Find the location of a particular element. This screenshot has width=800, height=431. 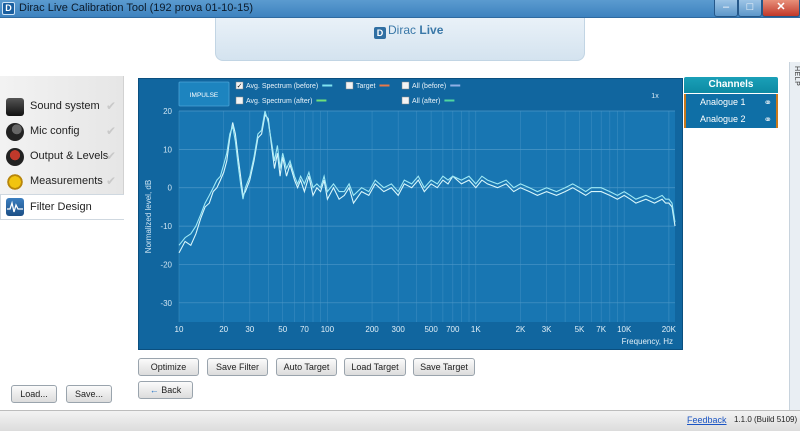

legend-label: Avg. Spectrum (after) is located at coordinates (279, 101).